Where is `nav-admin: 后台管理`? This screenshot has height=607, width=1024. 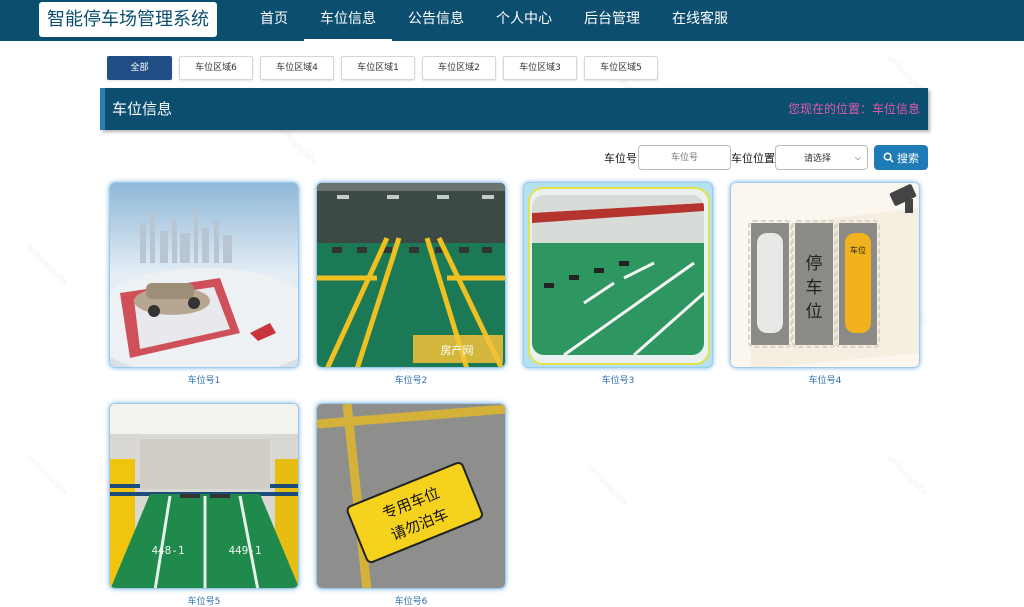
nav-admin: 后台管理 is located at coordinates (612, 20).